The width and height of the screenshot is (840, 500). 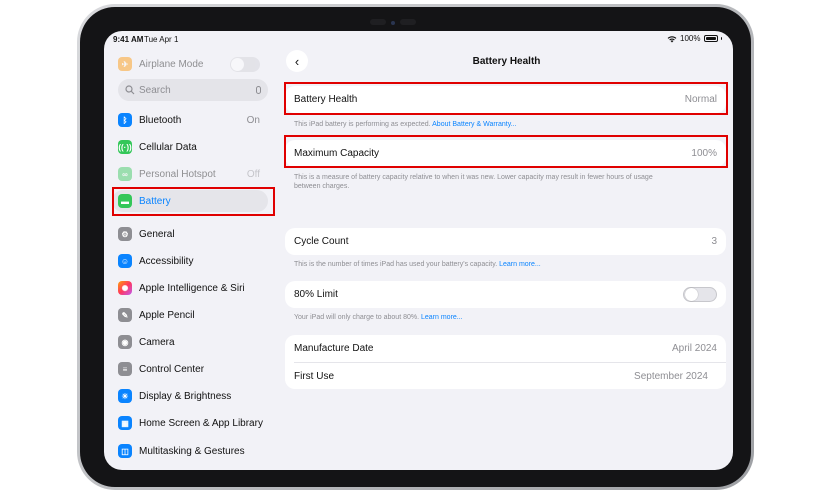 What do you see at coordinates (191, 342) in the screenshot?
I see `sidebar-item-camera: ◉ Camera` at bounding box center [191, 342].